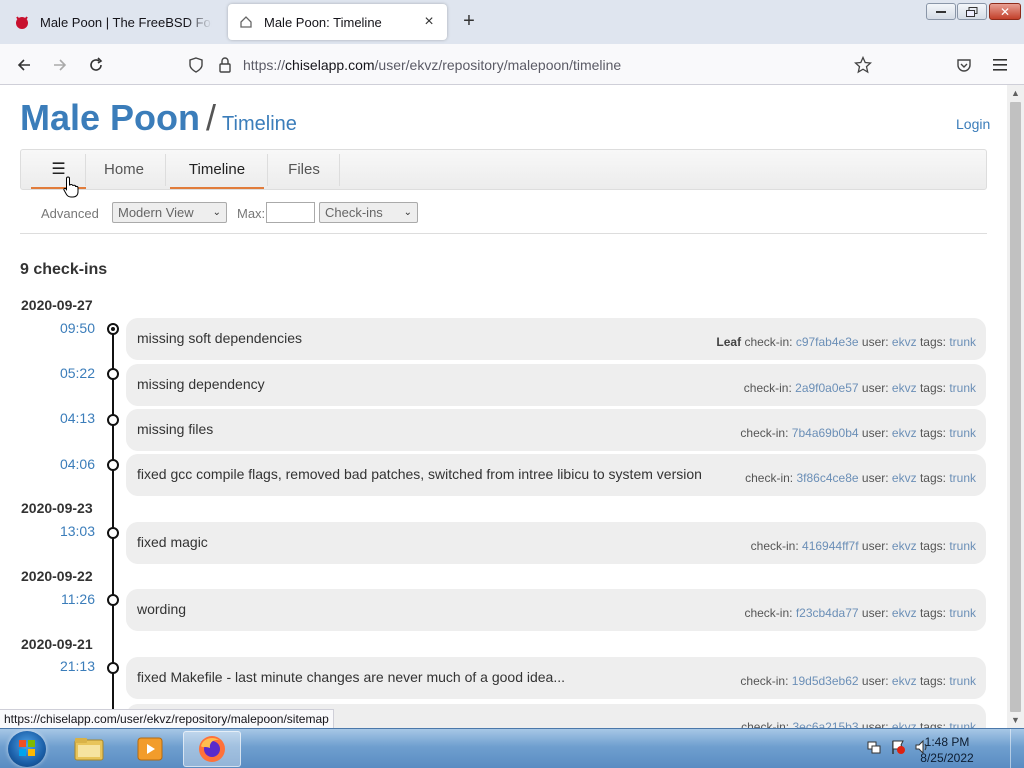  What do you see at coordinates (57, 576) in the screenshot?
I see `date-header: 2020-09-22` at bounding box center [57, 576].